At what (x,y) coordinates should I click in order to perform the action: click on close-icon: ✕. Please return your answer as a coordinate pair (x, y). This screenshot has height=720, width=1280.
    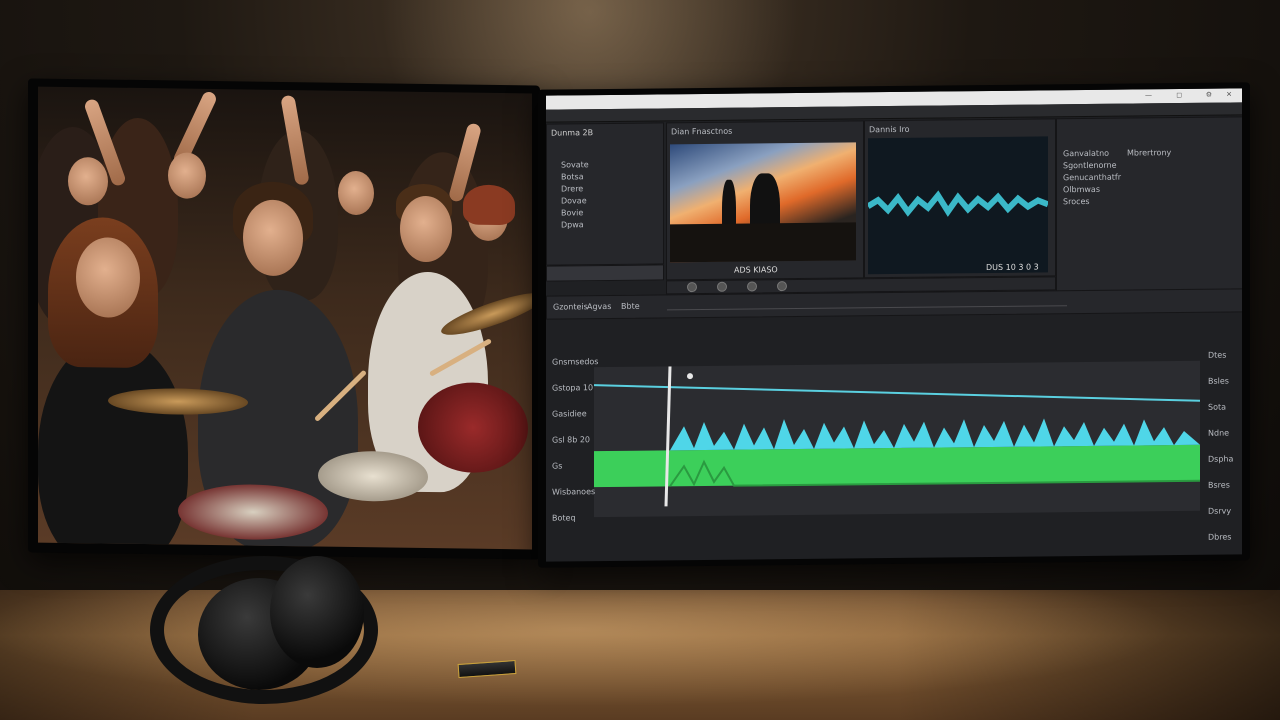
    Looking at the image, I should click on (1229, 94).